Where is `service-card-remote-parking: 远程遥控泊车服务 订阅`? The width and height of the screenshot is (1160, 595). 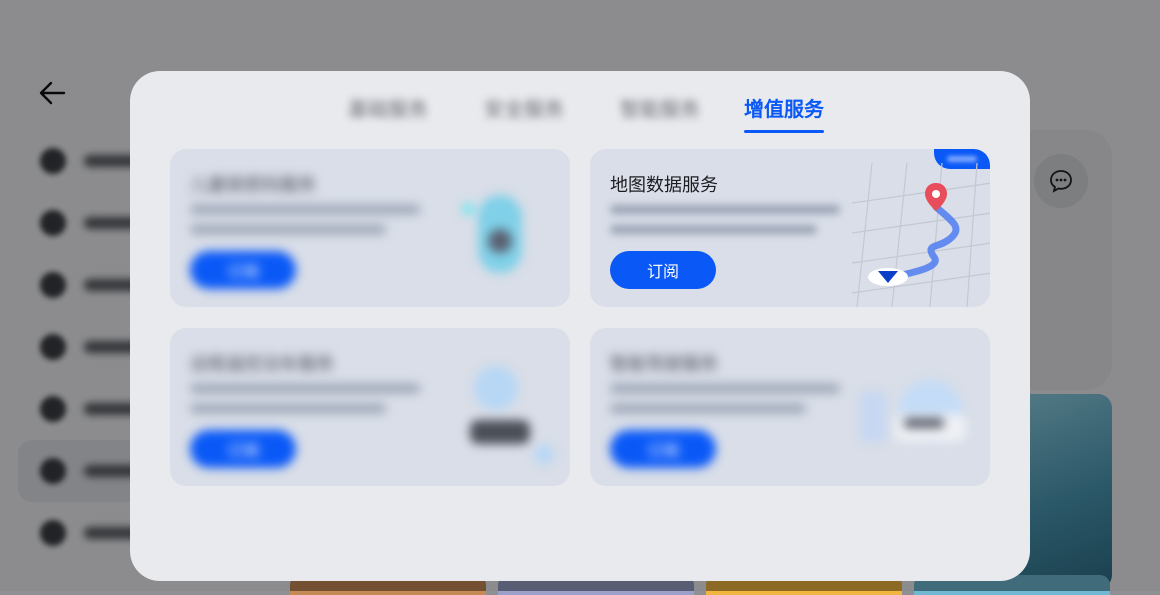
service-card-remote-parking: 远程遥控泊车服务 订阅 is located at coordinates (370, 407).